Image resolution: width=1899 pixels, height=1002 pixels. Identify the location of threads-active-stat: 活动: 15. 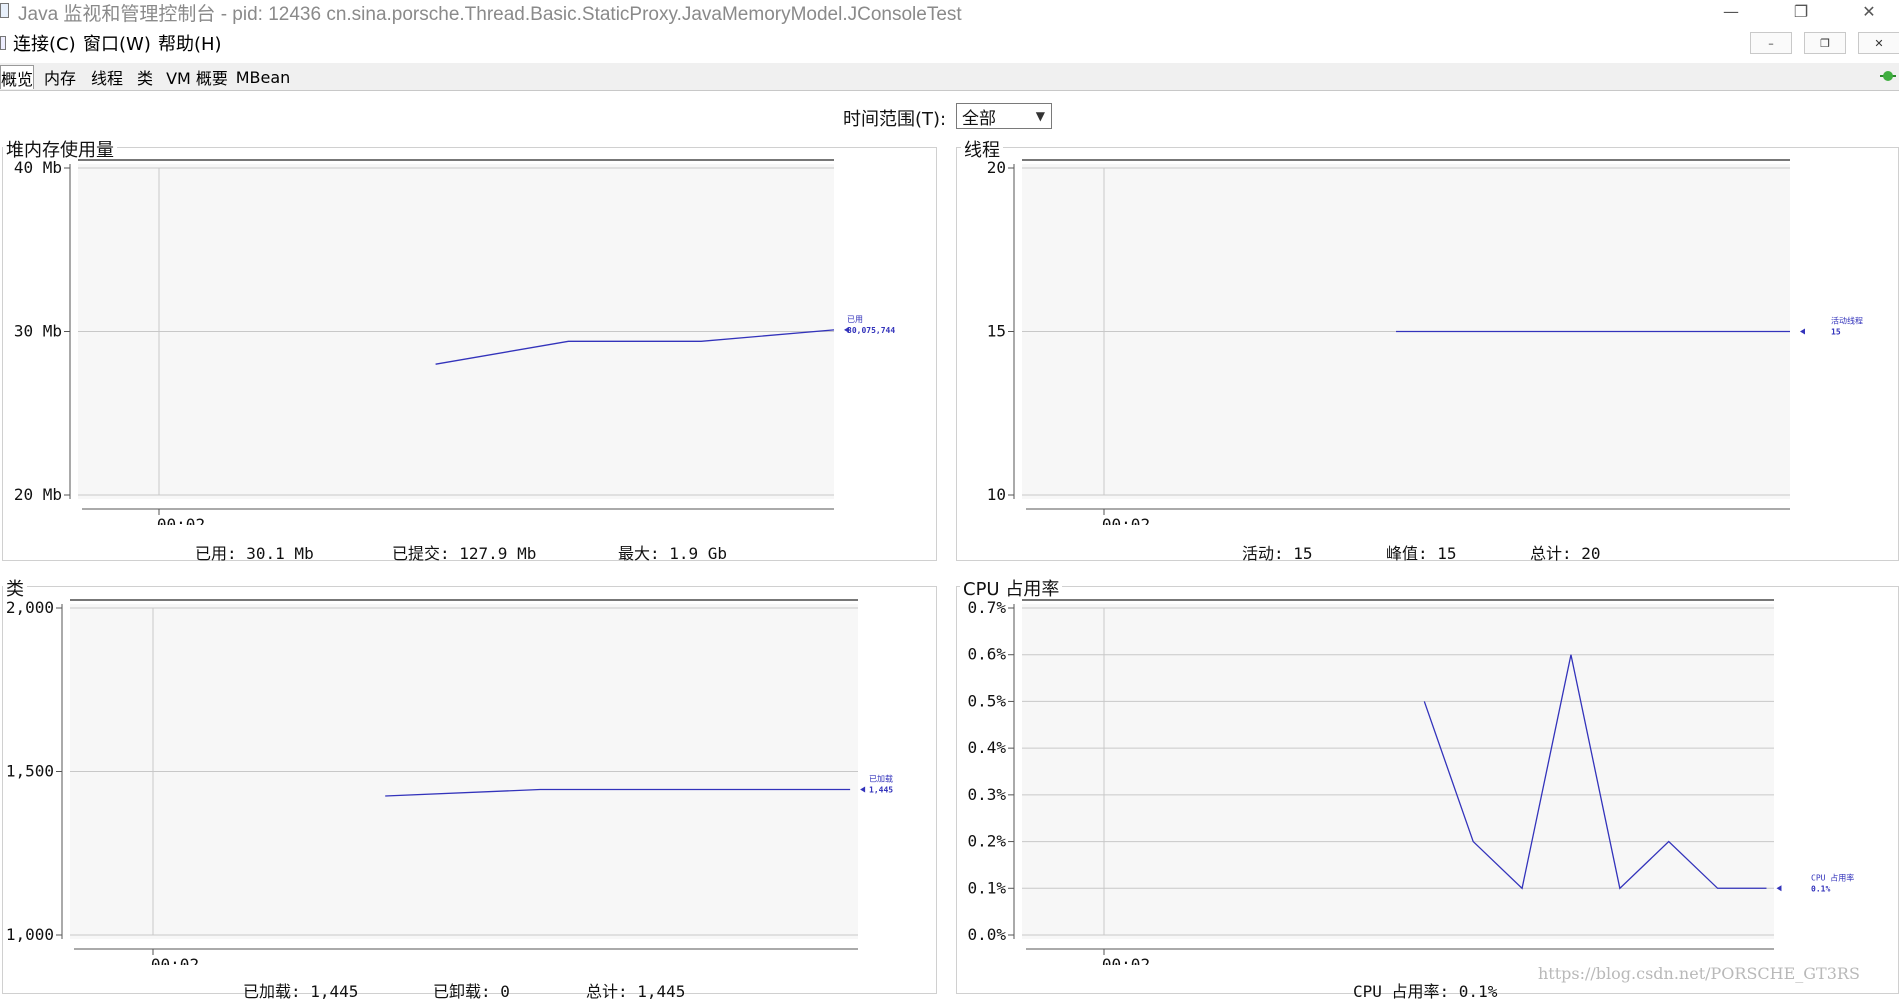
(1277, 553).